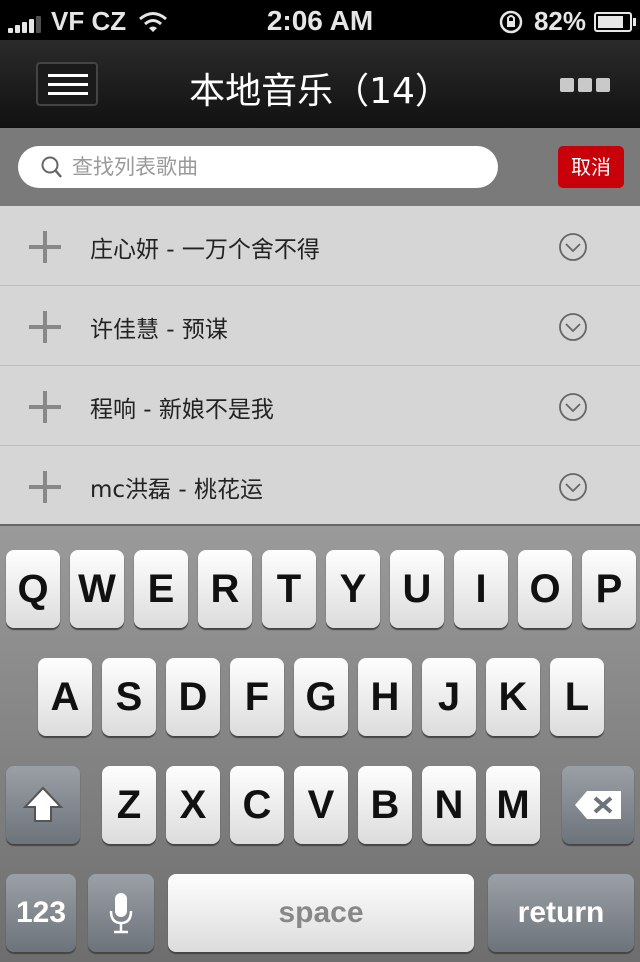  I want to click on backspace-icon, so click(598, 805).